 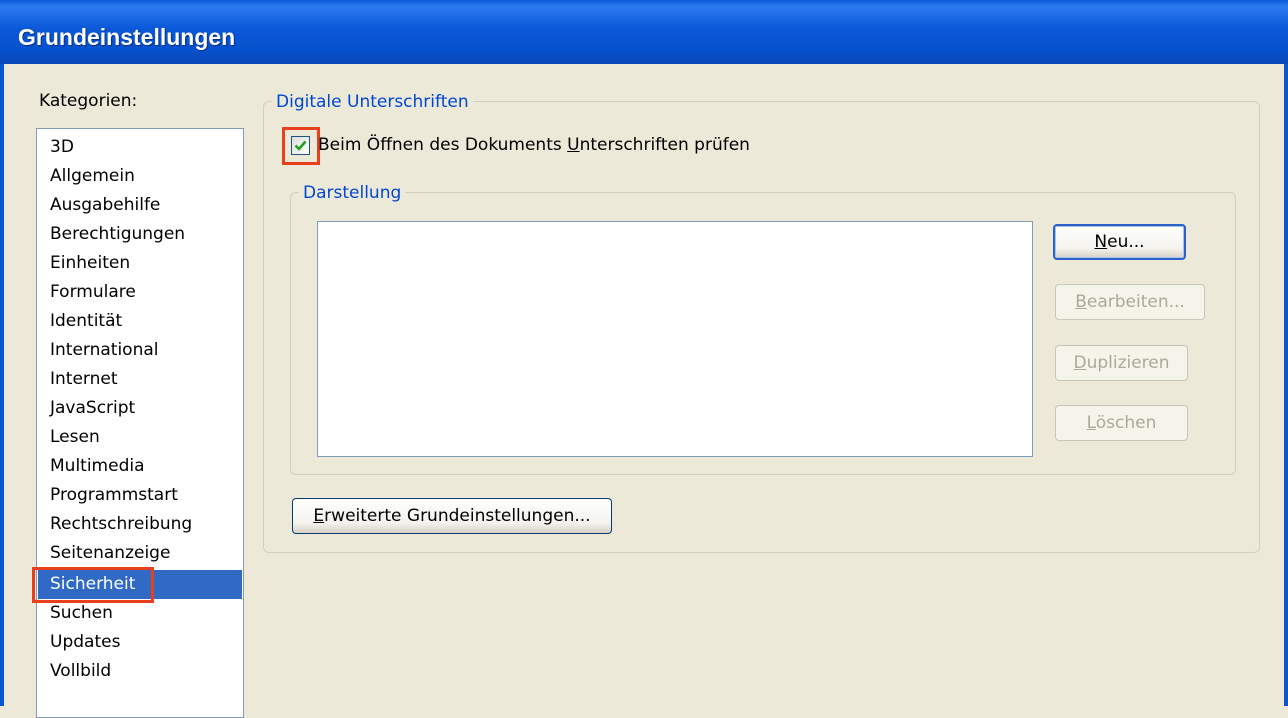 What do you see at coordinates (127, 37) in the screenshot?
I see `window-title: Grundeinstellungen` at bounding box center [127, 37].